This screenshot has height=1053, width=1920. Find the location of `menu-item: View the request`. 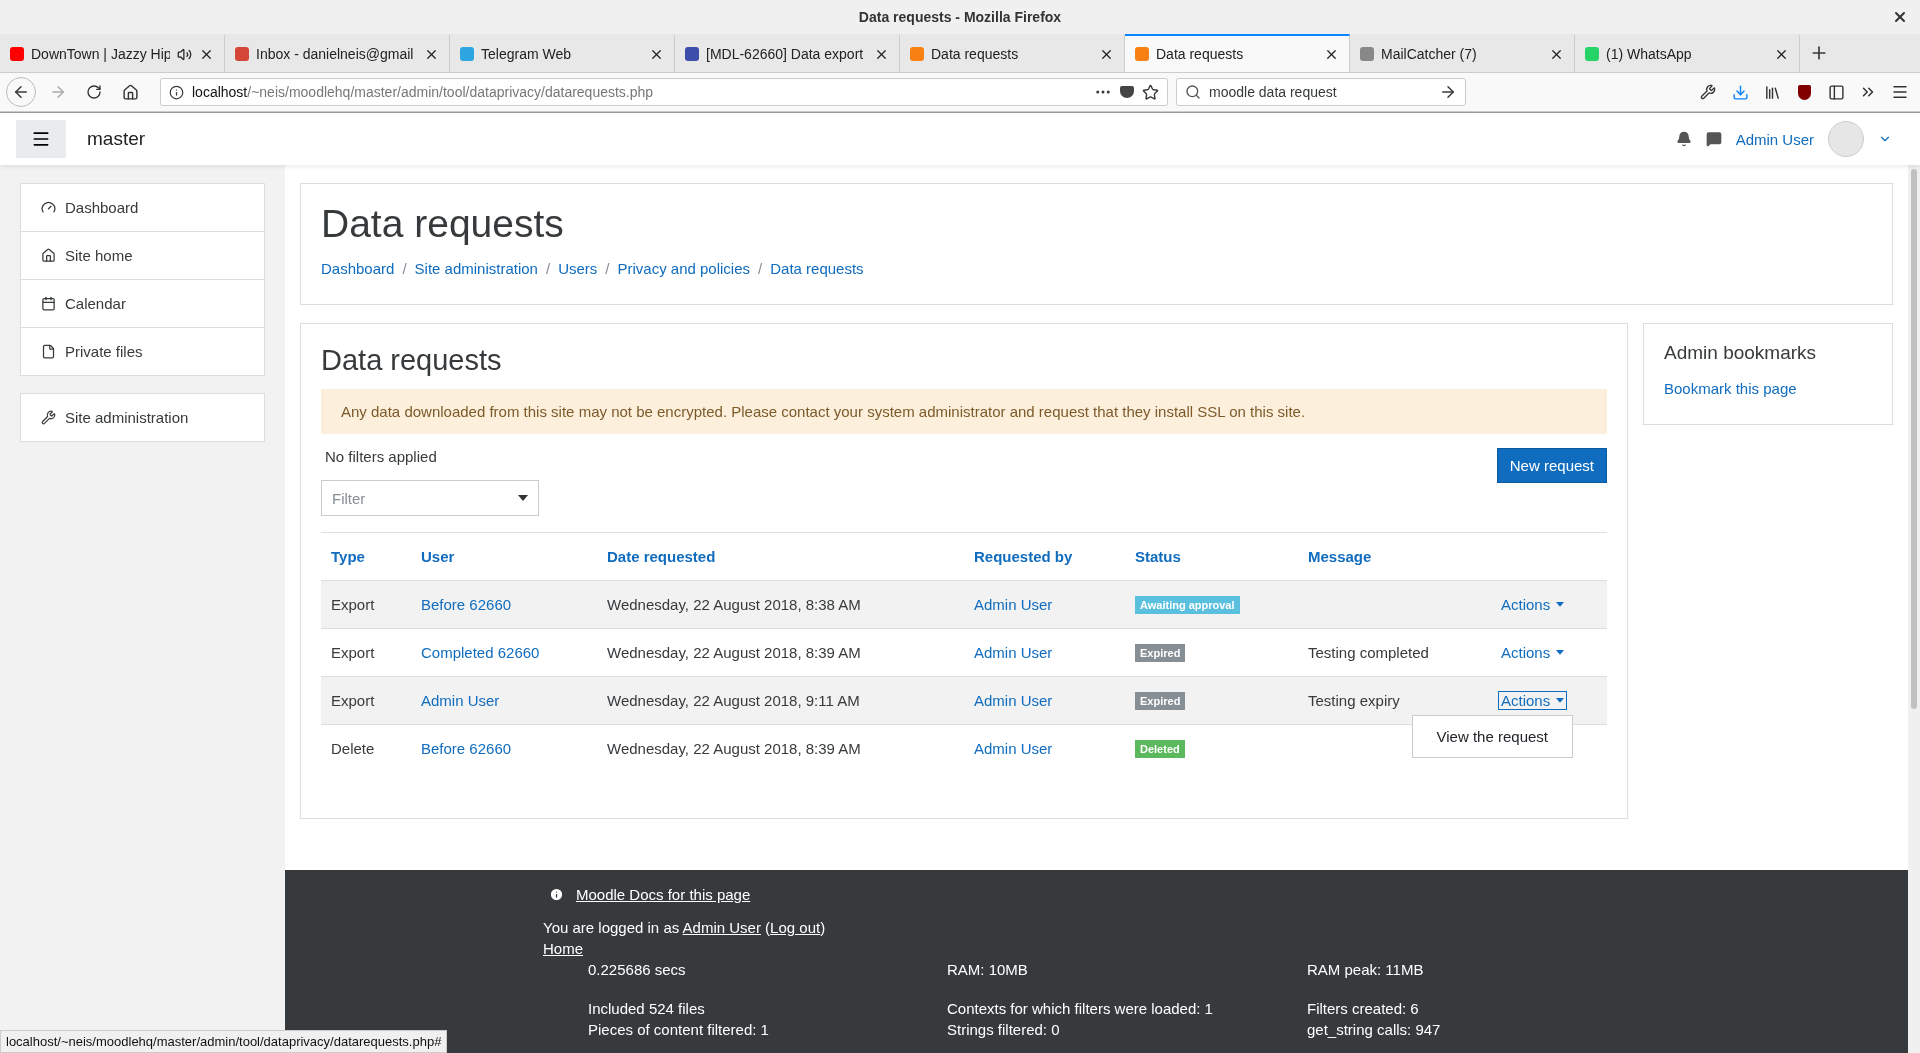

menu-item: View the request is located at coordinates (1492, 736).